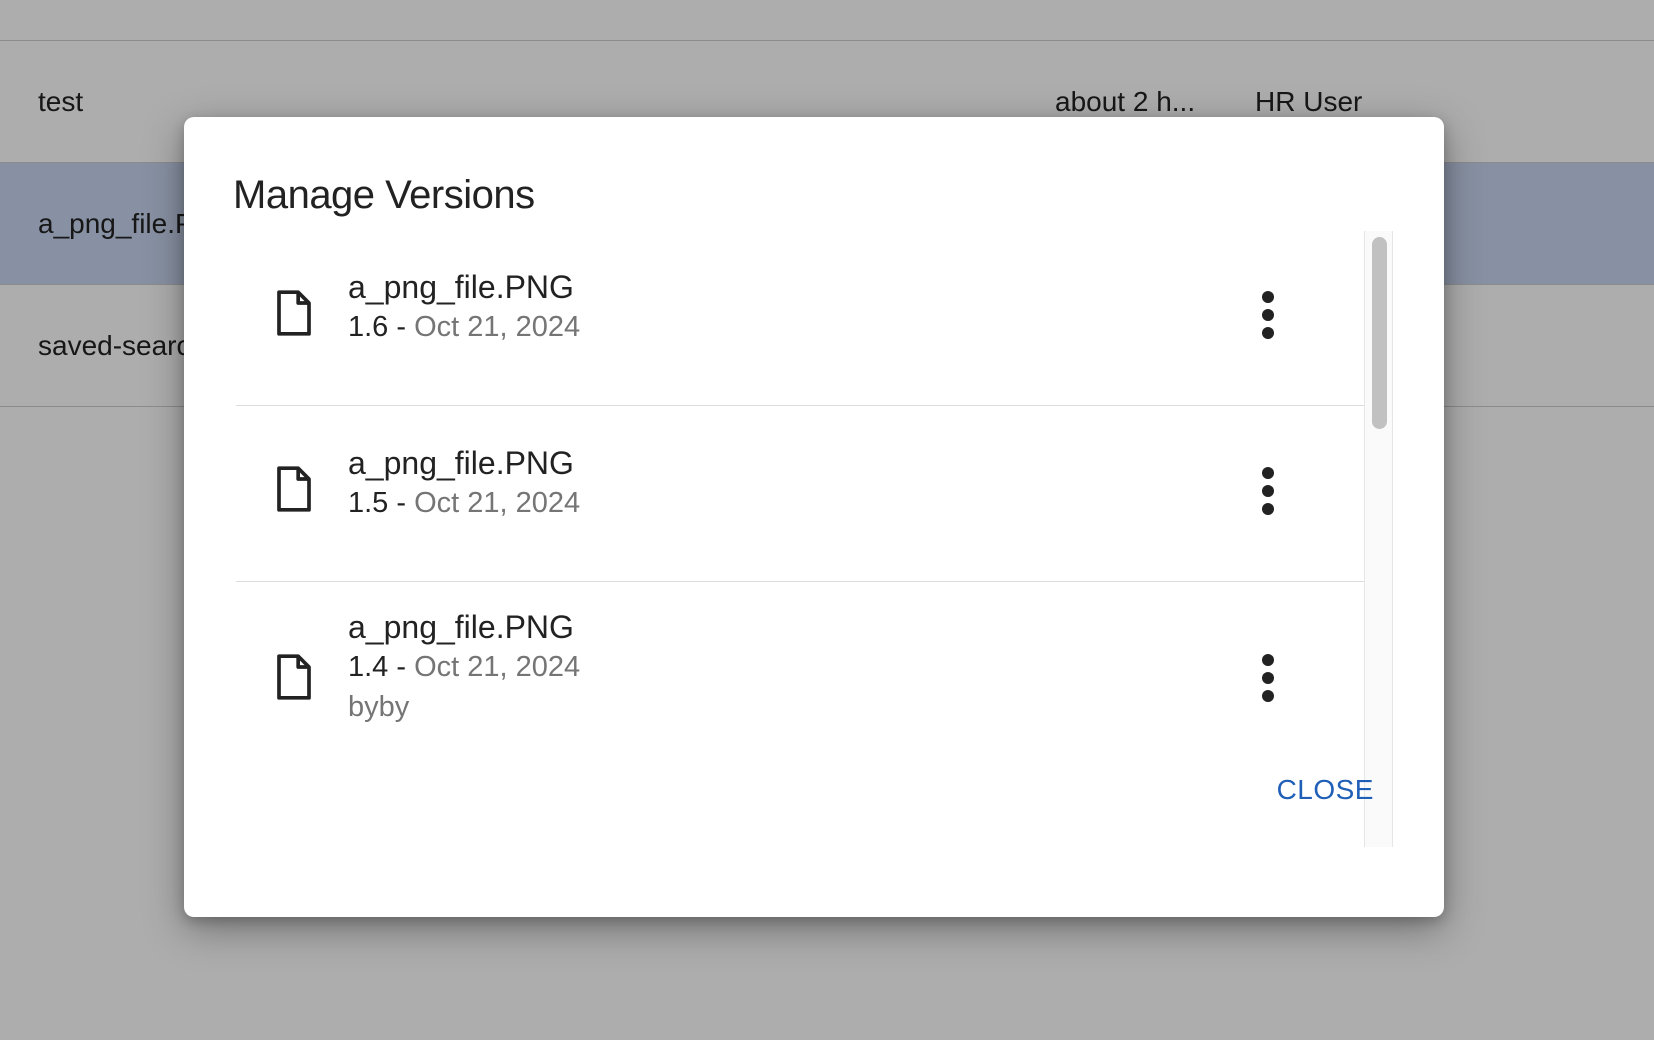 The width and height of the screenshot is (1654, 1040). Describe the element at coordinates (1378, 539) in the screenshot. I see `scrollbar` at that location.